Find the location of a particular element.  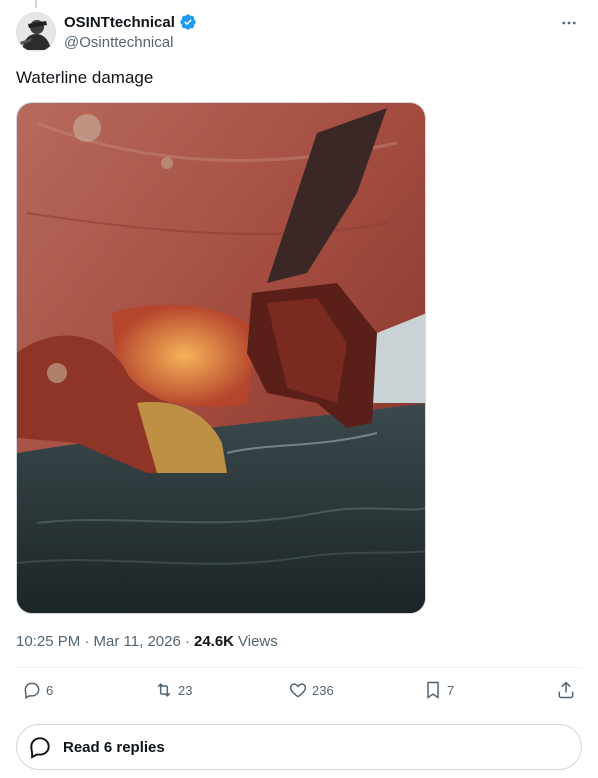

share-icon is located at coordinates (566, 690).